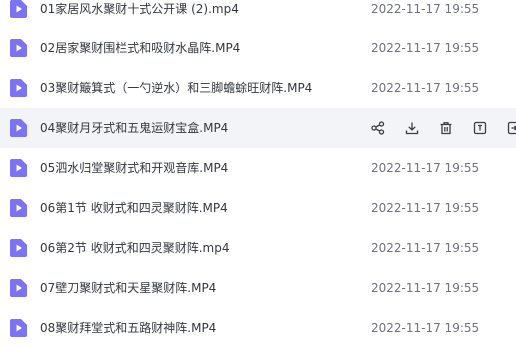  What do you see at coordinates (258, 128) in the screenshot?
I see `file-row-hovered: 04聚财月牙式和五鬼运财宝盒.MP4` at bounding box center [258, 128].